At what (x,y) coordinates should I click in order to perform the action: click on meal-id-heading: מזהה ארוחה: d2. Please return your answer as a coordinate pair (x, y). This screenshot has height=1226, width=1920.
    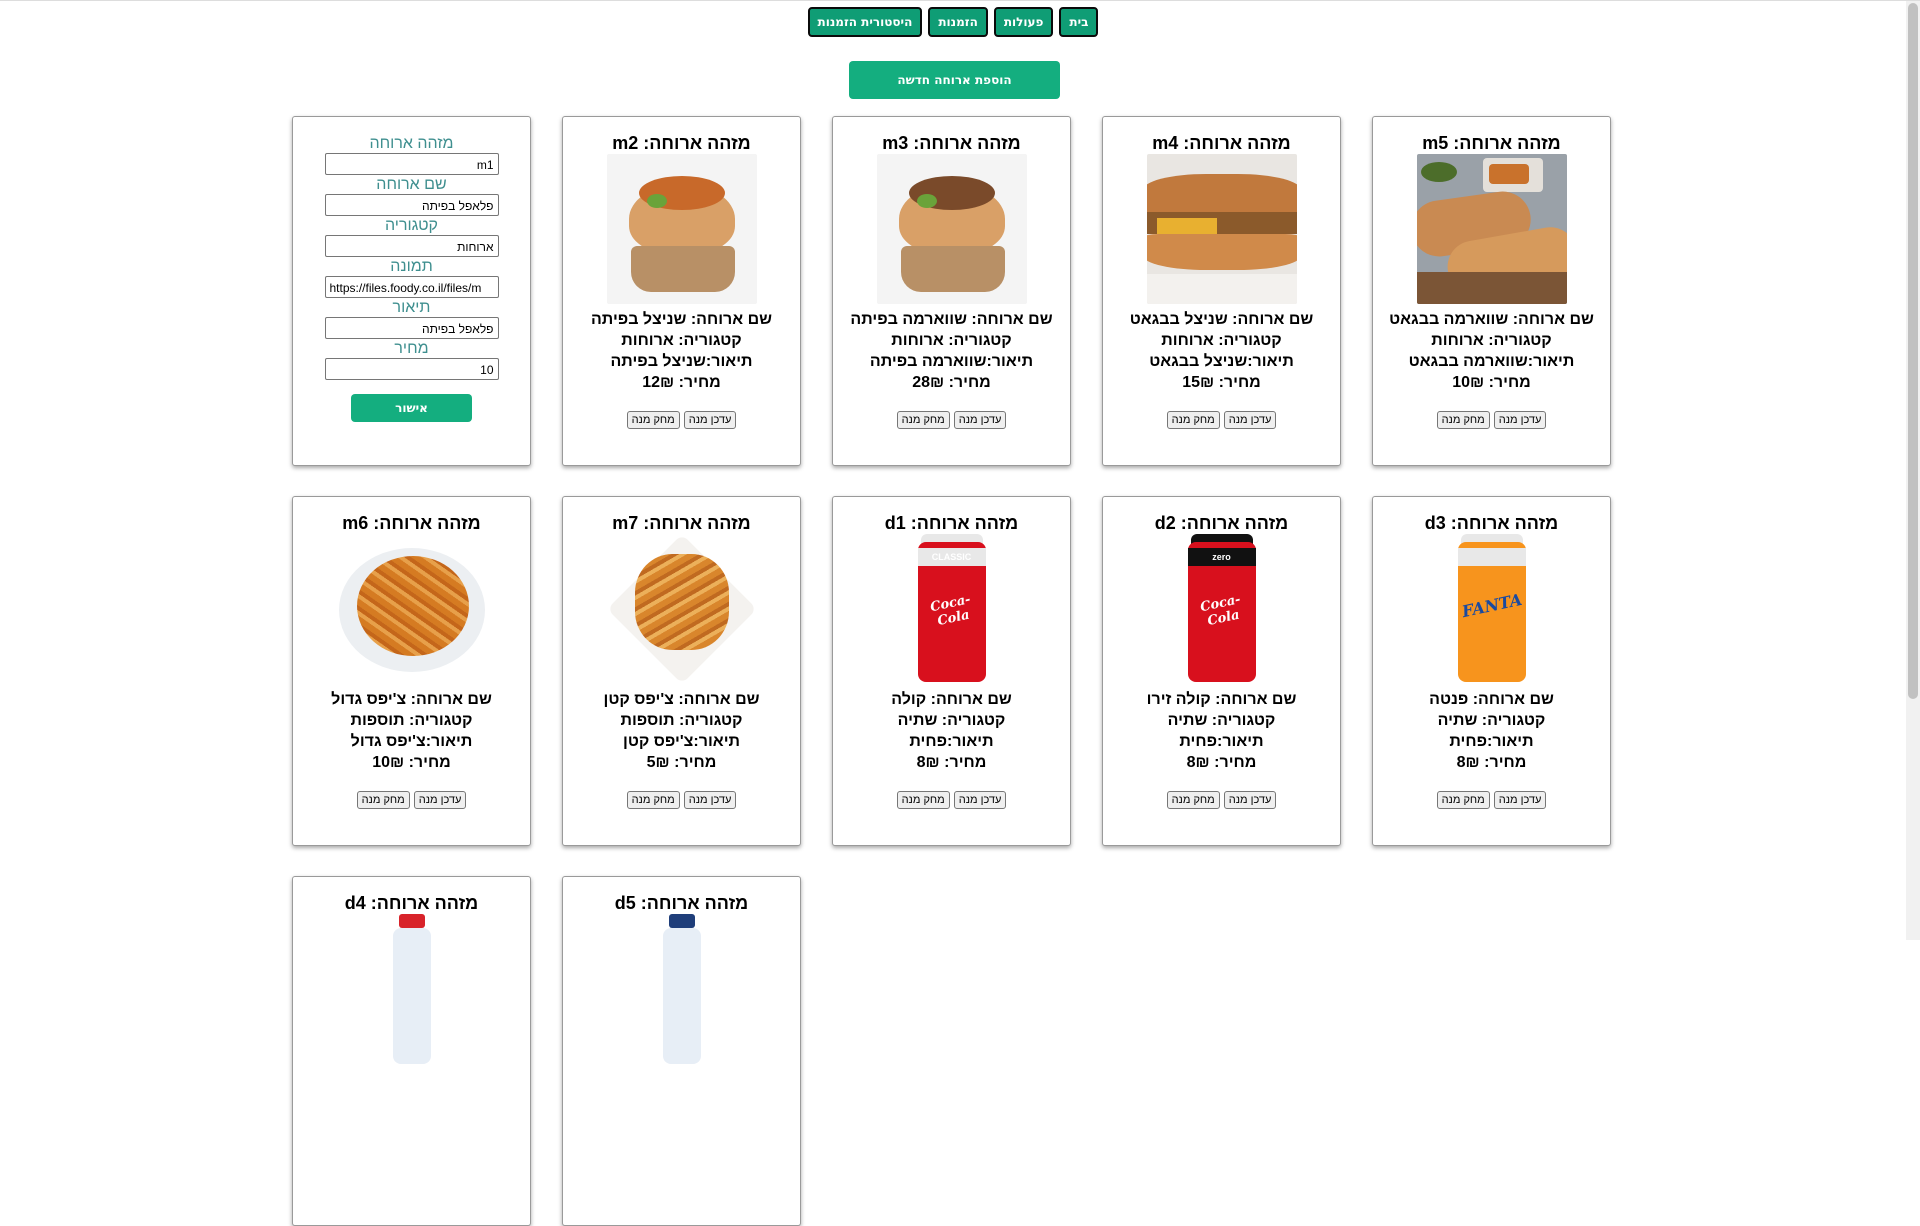
    Looking at the image, I should click on (1221, 523).